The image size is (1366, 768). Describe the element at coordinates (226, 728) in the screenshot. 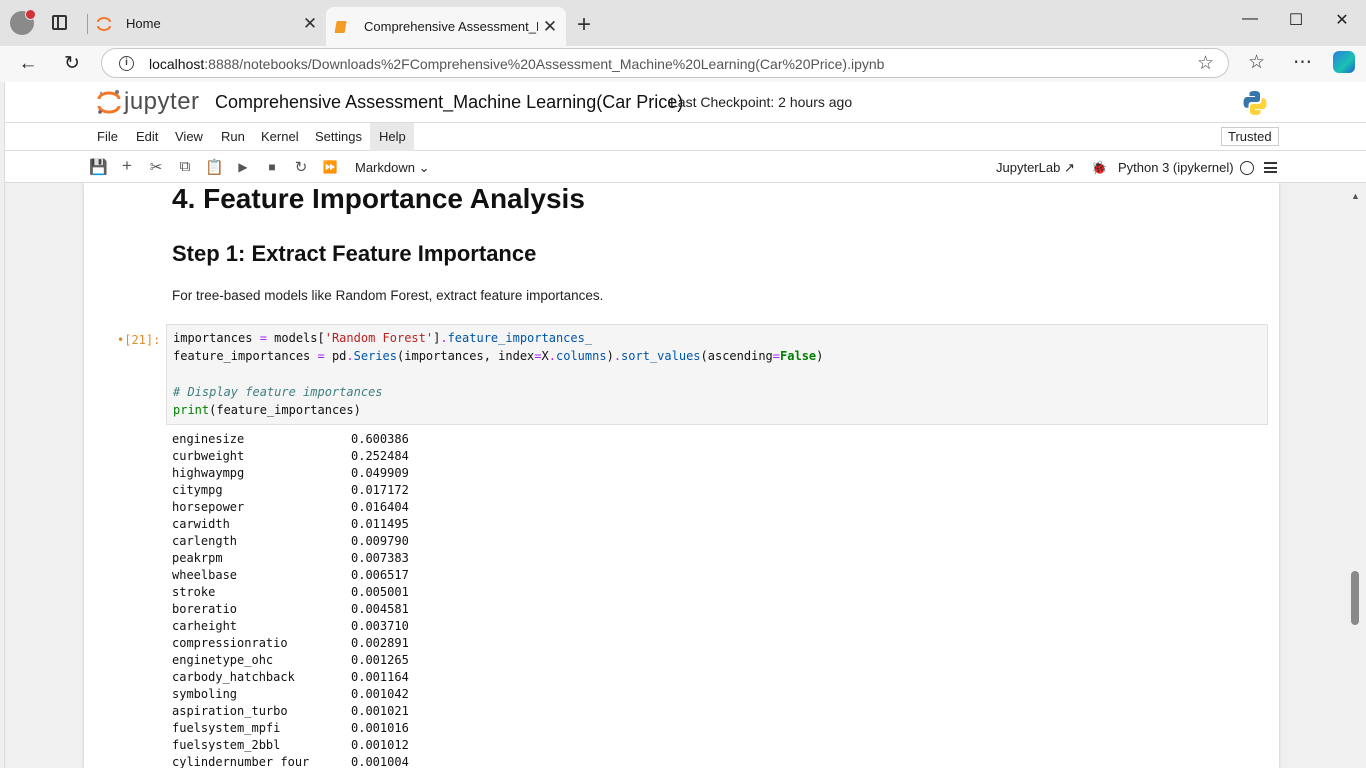

I see `feature-name: fuelsystem_mpfi` at that location.